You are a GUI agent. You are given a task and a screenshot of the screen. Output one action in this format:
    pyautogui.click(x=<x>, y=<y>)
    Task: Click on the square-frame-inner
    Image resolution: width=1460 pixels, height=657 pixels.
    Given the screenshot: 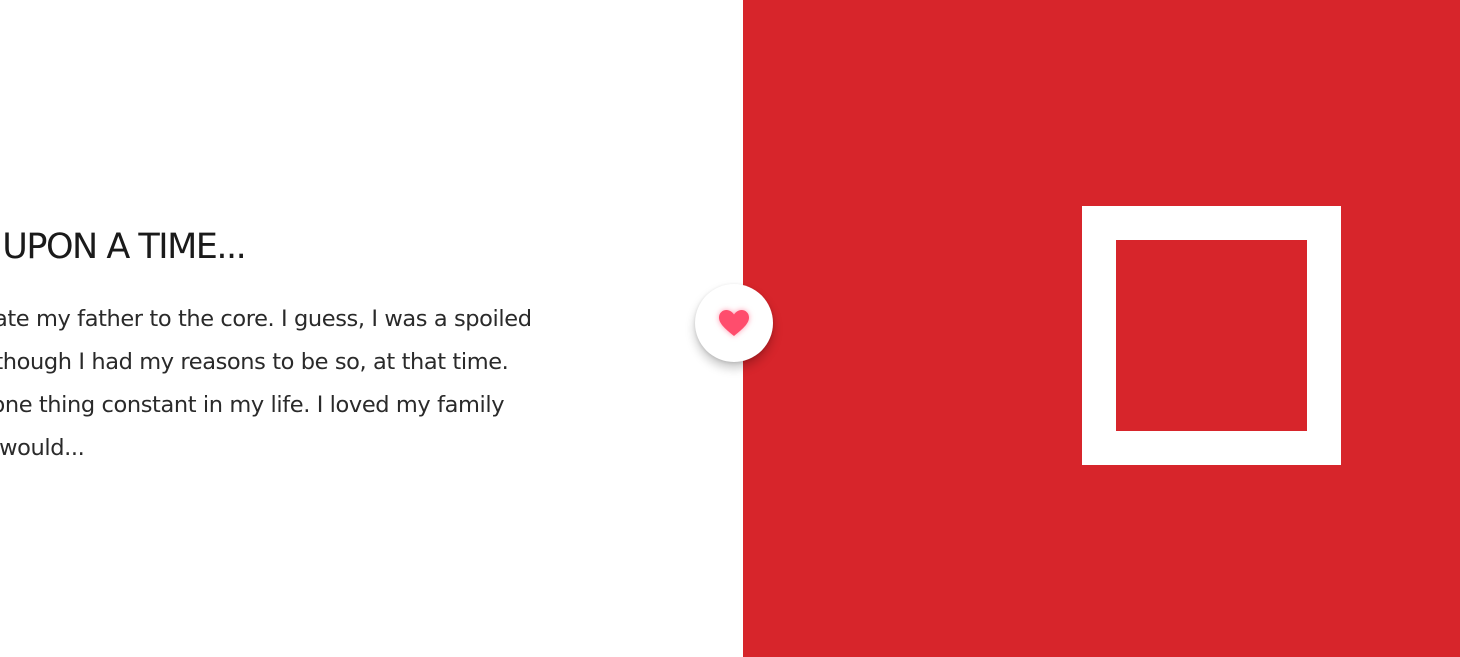 What is the action you would take?
    pyautogui.click(x=1211, y=335)
    